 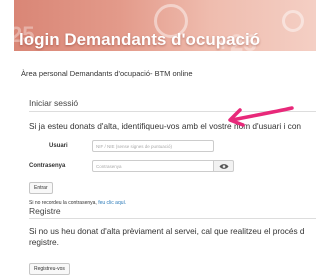 What do you see at coordinates (47, 166) in the screenshot?
I see `password-label: Contrasenya` at bounding box center [47, 166].